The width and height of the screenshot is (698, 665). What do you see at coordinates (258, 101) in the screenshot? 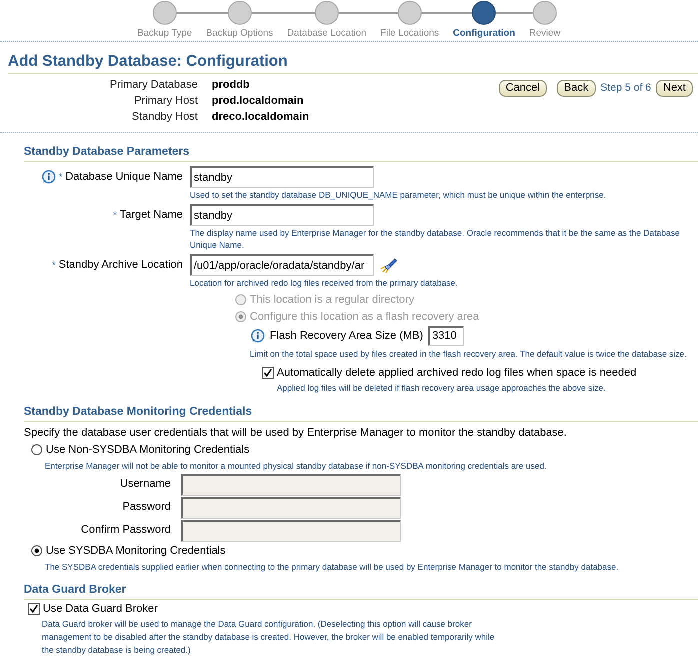
I see `summary-value: prod.localdomain` at bounding box center [258, 101].